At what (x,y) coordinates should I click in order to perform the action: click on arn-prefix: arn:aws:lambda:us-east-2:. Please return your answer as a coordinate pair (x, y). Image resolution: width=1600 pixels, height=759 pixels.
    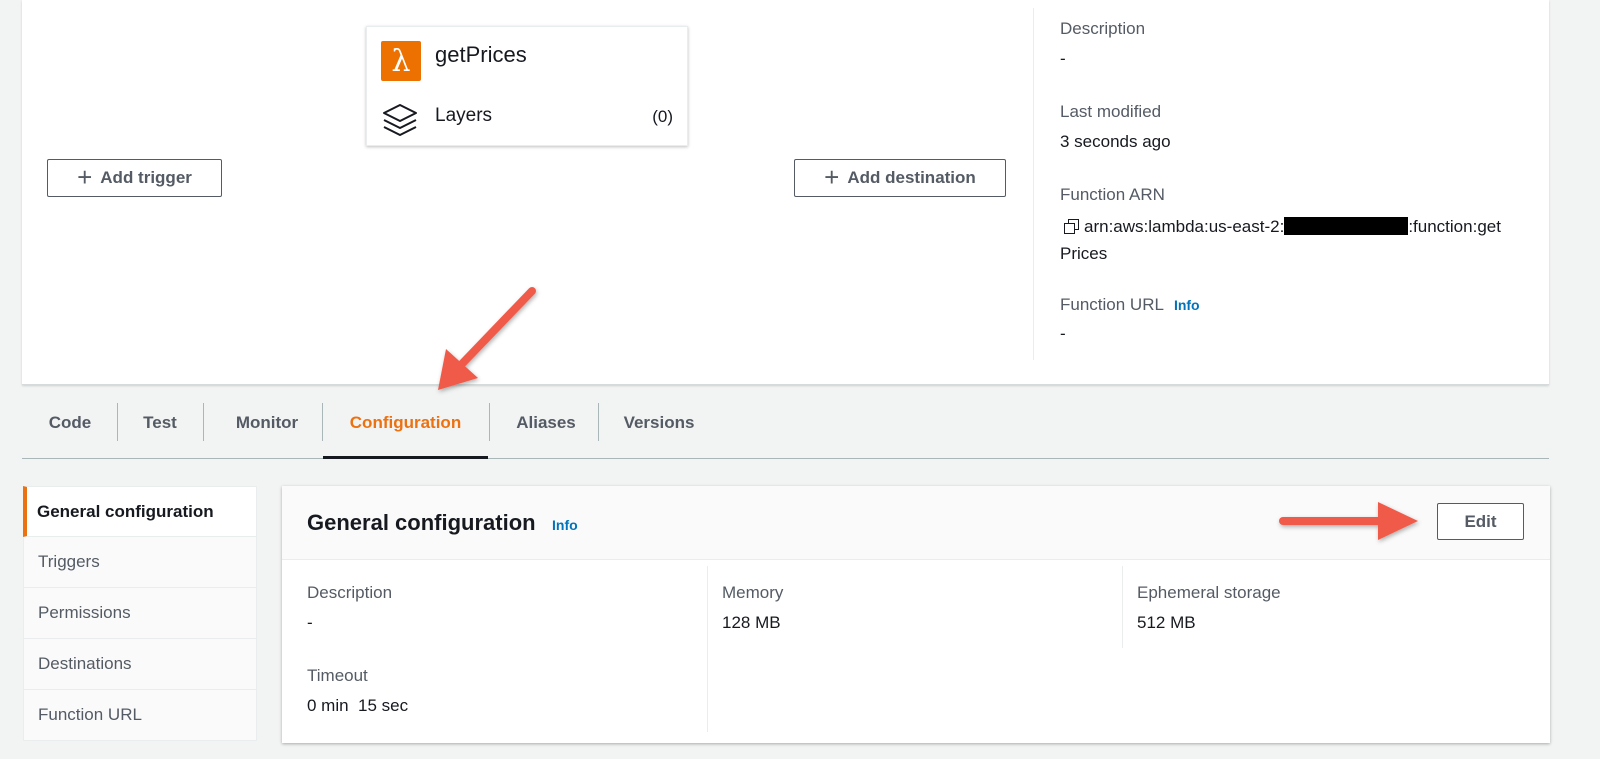
    Looking at the image, I should click on (1184, 226).